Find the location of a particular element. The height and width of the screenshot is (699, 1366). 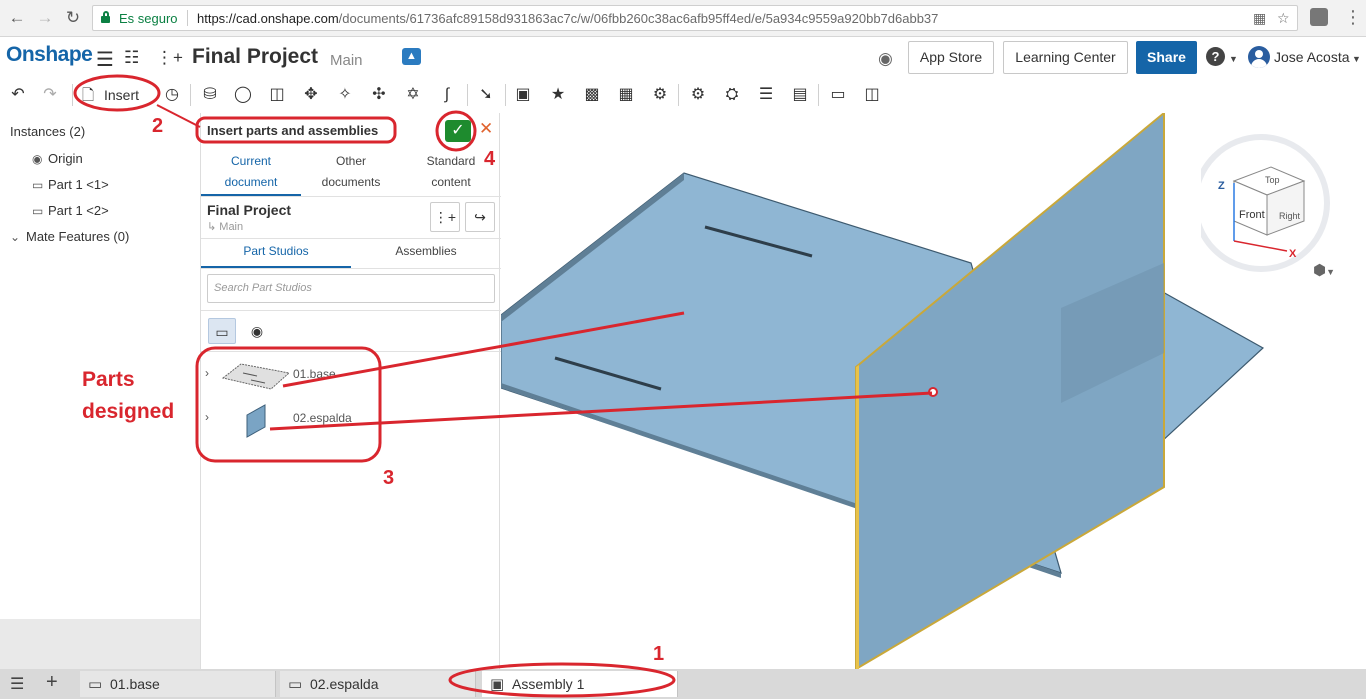

tab-other-documents: Other documents is located at coordinates (351, 172).